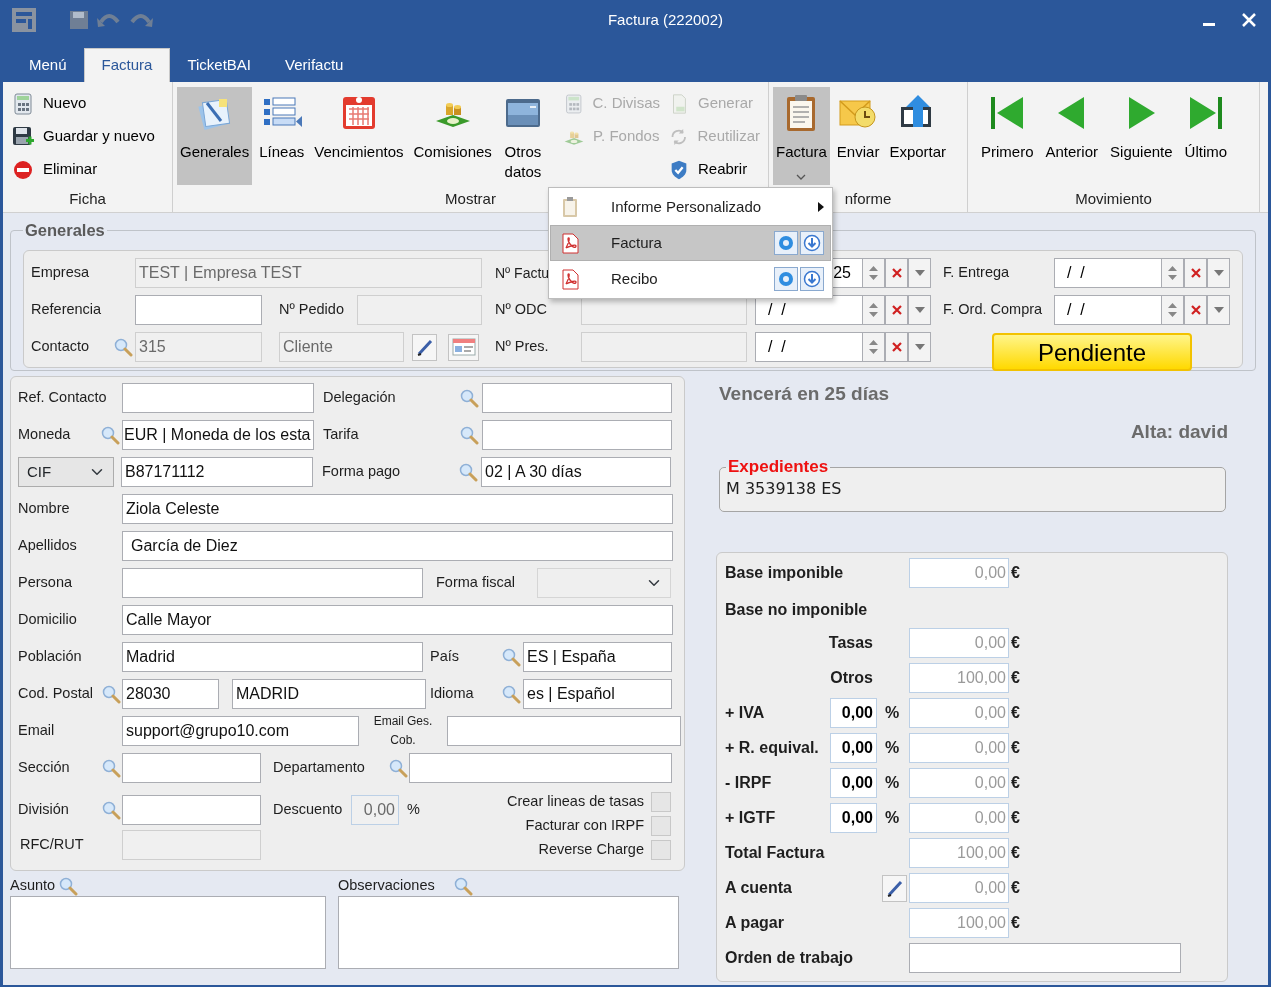  What do you see at coordinates (1007, 136) in the screenshot?
I see `ribbon-button: Primero` at bounding box center [1007, 136].